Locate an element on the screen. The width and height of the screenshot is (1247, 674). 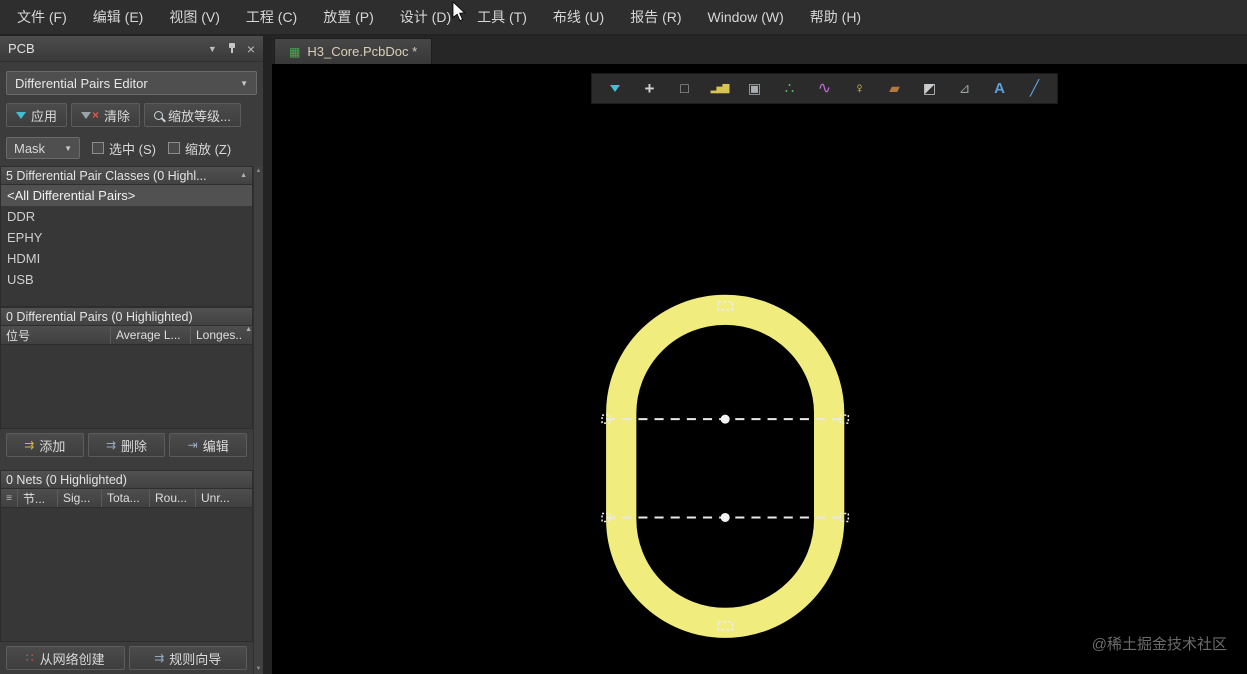
apply-label: 应用 is located at coordinates (44, 116).